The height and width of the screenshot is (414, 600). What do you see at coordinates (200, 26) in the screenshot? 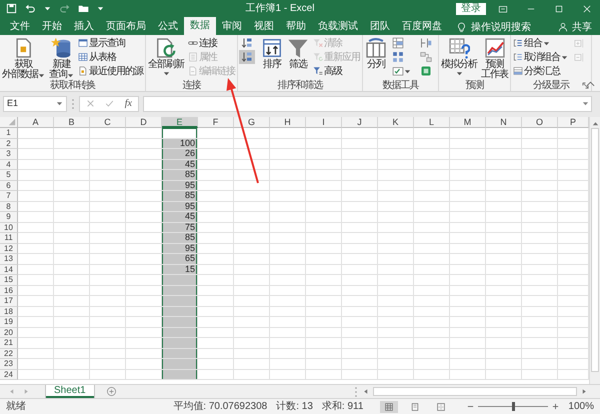
I see `ribbon-tab: 数据` at bounding box center [200, 26].